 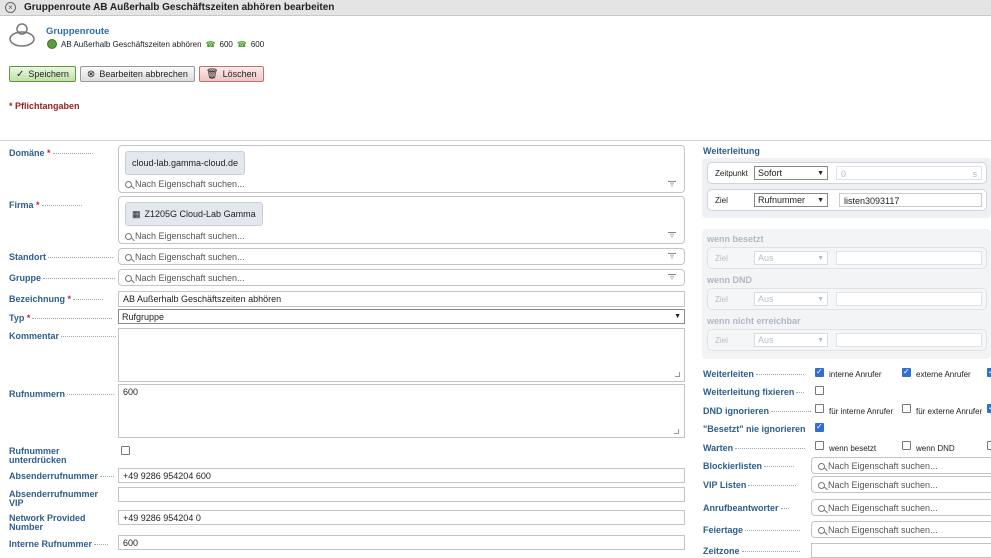 What do you see at coordinates (401, 277) in the screenshot?
I see `group-selector: Nach Eigenschaft suchen... ▿` at bounding box center [401, 277].